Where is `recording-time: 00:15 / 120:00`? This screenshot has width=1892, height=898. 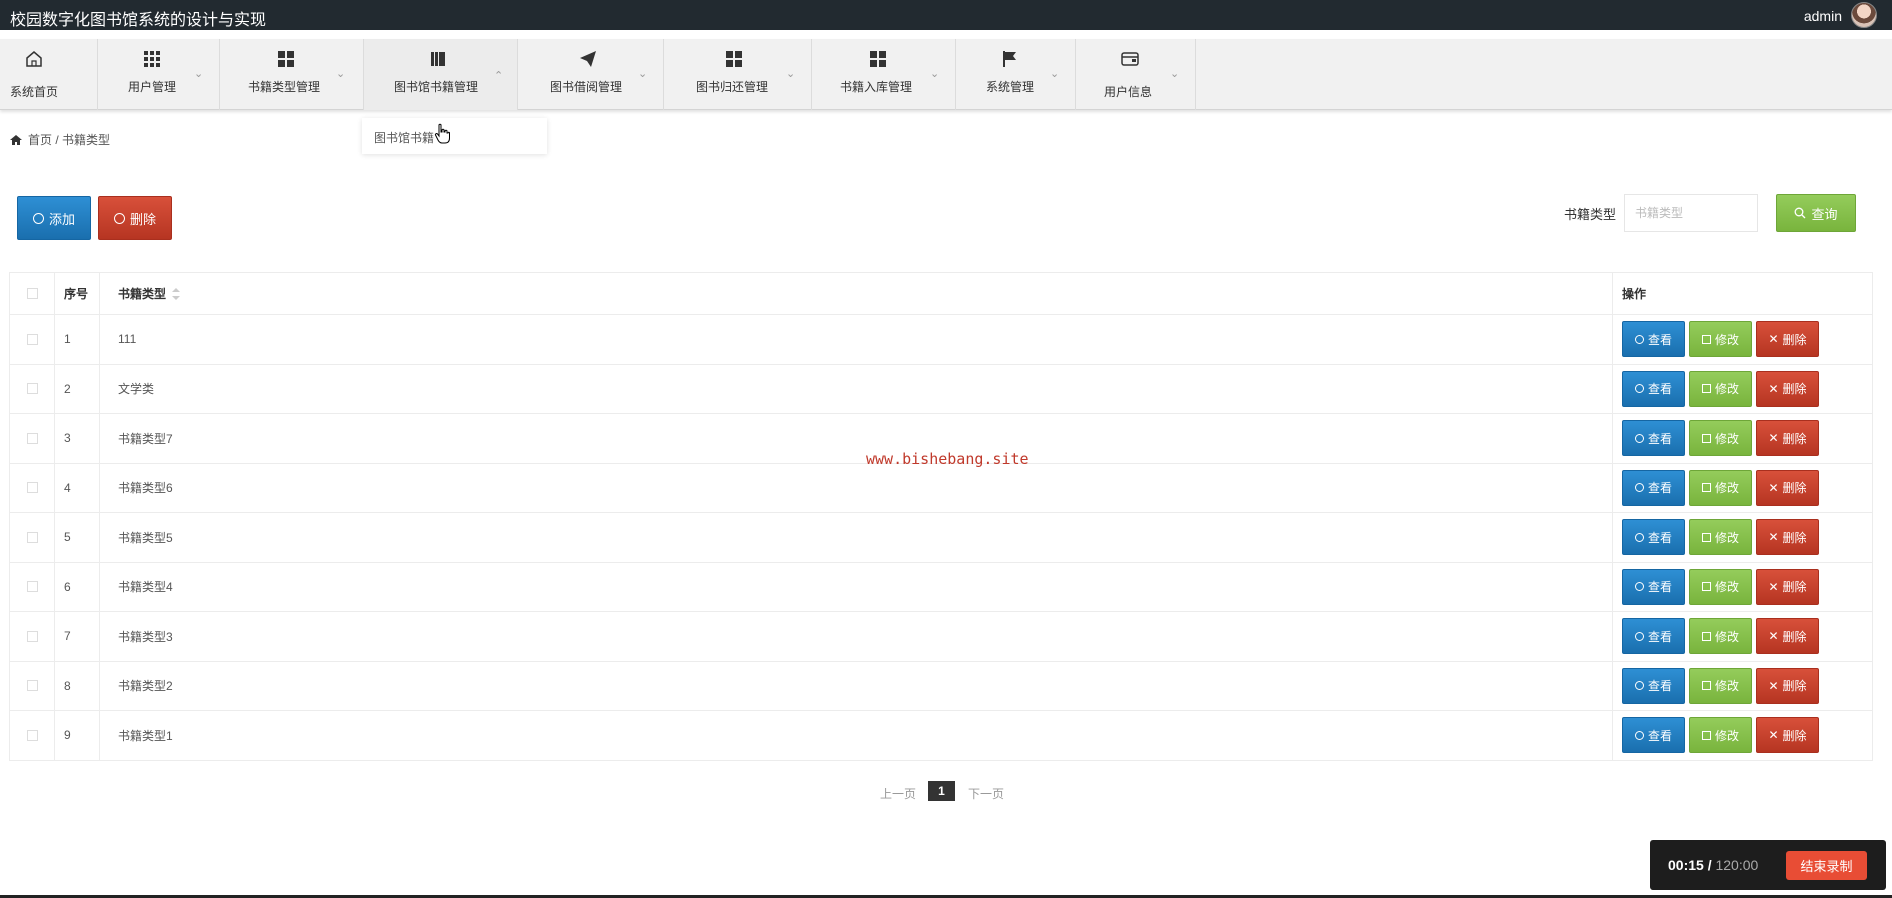 recording-time: 00:15 / 120:00 is located at coordinates (1713, 865).